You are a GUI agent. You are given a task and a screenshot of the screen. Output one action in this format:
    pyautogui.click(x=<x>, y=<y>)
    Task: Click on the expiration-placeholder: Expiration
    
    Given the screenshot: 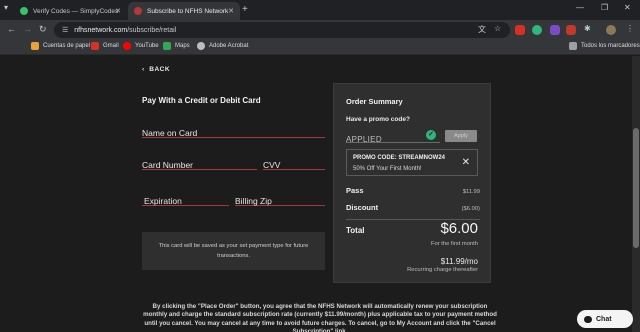 What is the action you would take?
    pyautogui.click(x=163, y=201)
    